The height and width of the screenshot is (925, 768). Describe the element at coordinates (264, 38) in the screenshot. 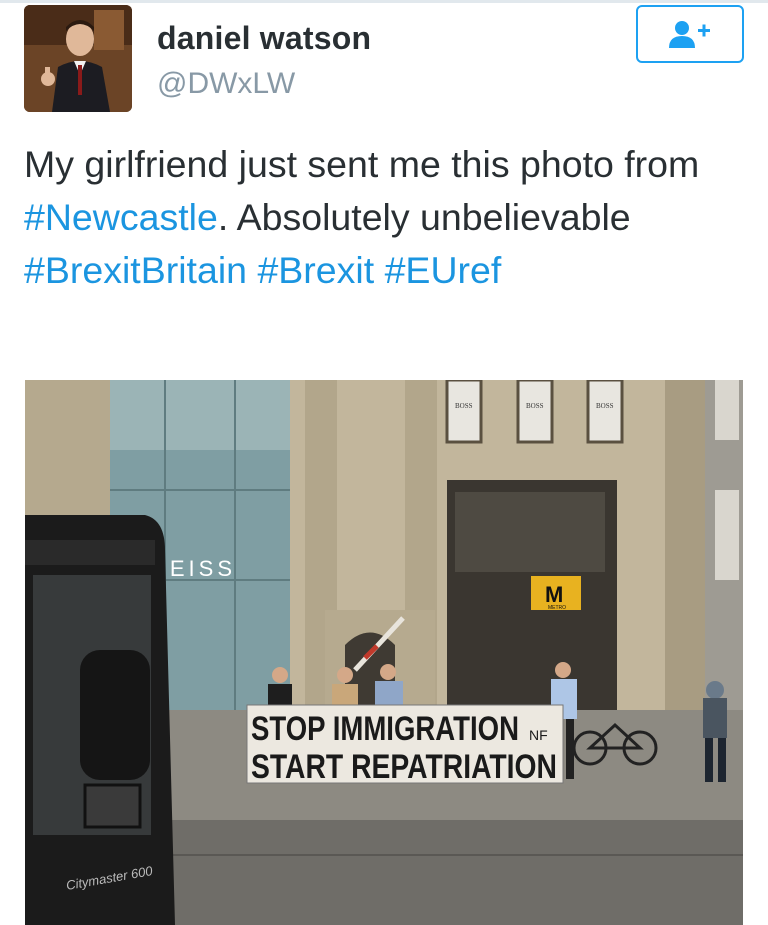

I see `display-name: daniel watson` at that location.